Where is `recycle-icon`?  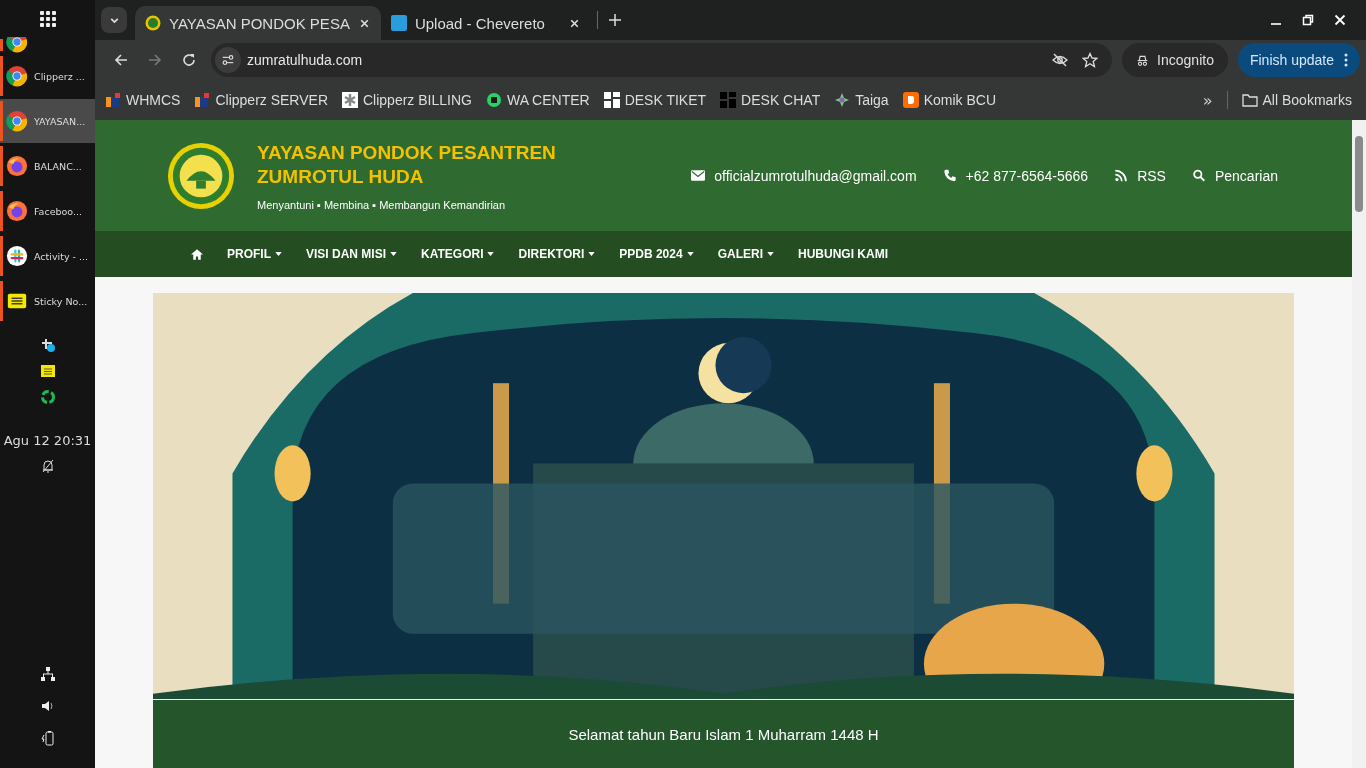 recycle-icon is located at coordinates (47, 397).